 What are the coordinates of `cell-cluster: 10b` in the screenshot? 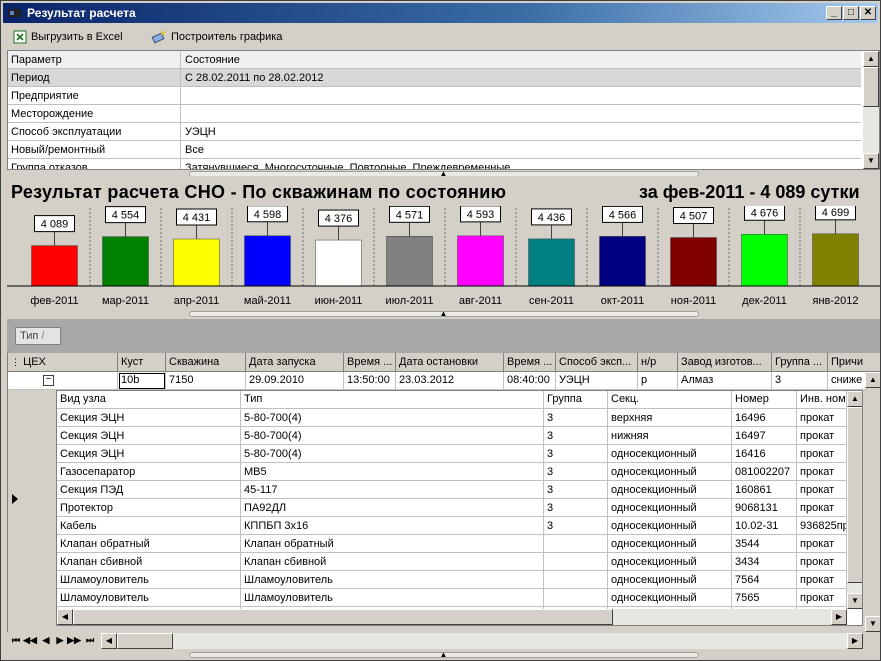 It's located at (142, 381).